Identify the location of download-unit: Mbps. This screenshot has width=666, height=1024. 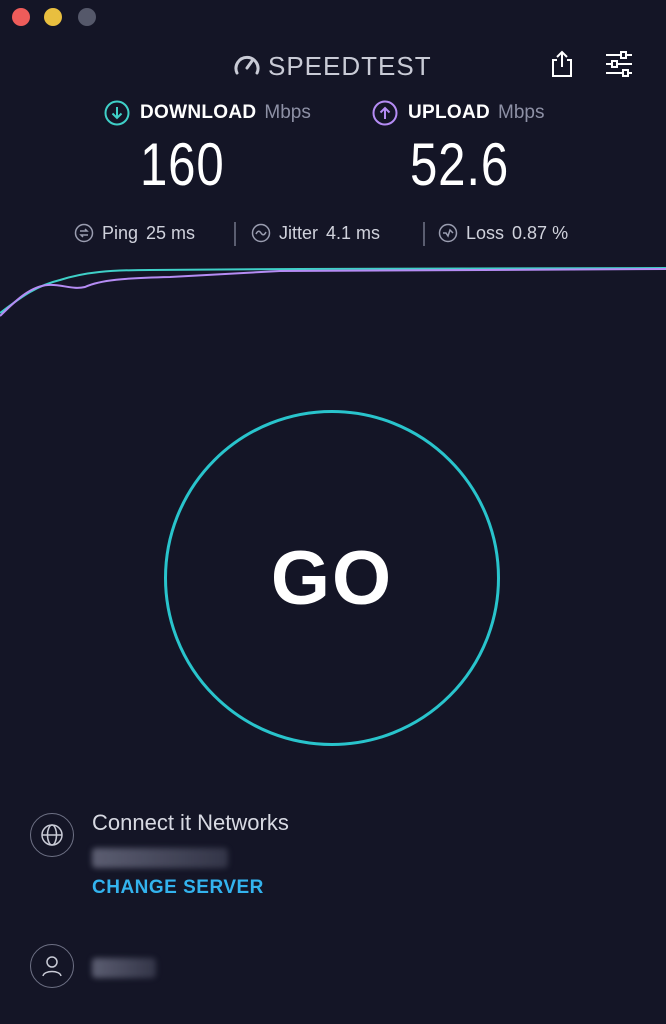
(287, 112).